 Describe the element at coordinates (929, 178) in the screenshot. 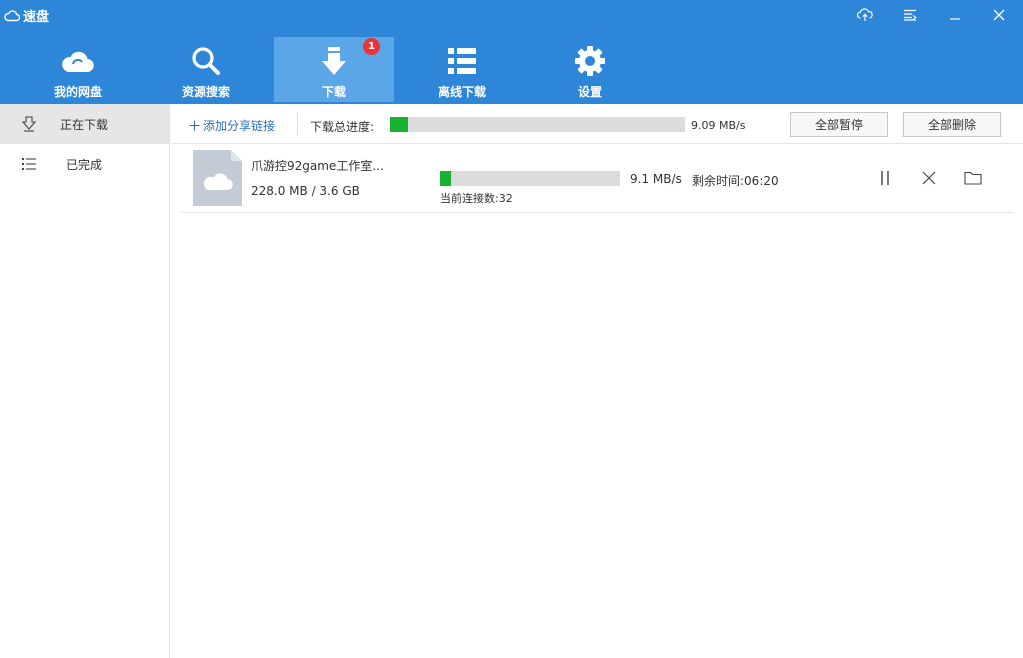

I see `delete-icon` at that location.